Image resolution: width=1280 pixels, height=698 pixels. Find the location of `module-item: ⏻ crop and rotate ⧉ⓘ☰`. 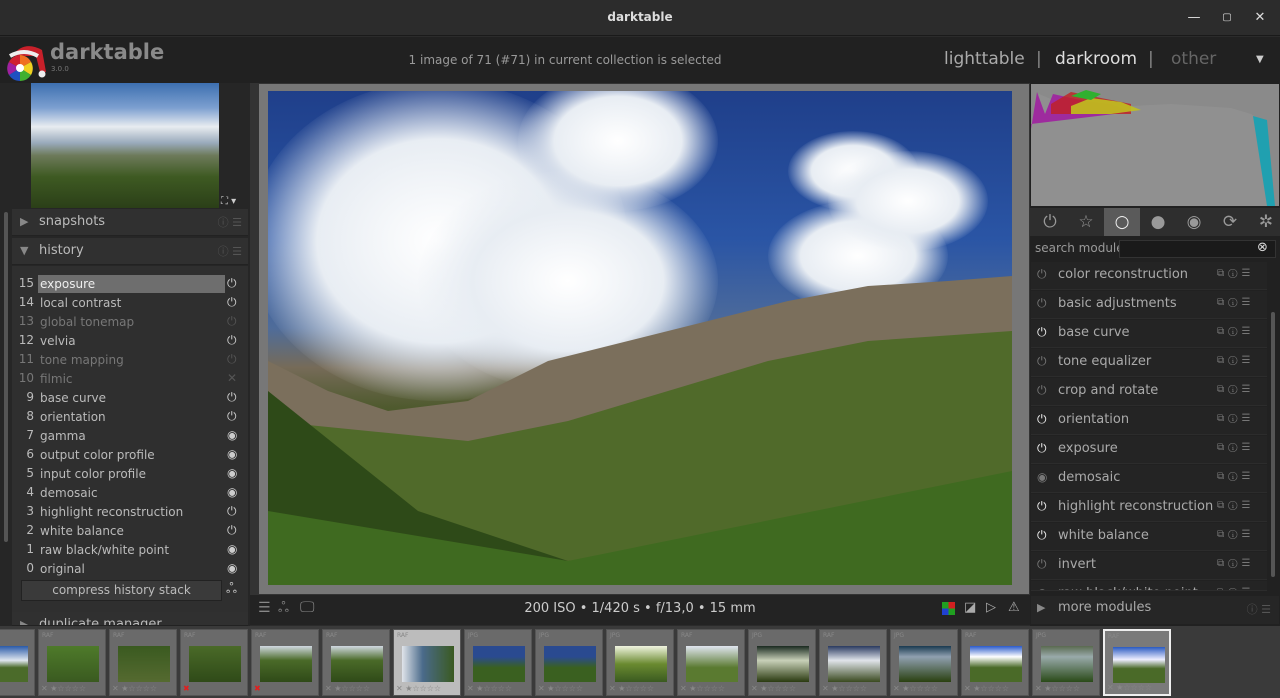

module-item: ⏻ crop and rotate ⧉ⓘ☰ is located at coordinates (1149, 392).